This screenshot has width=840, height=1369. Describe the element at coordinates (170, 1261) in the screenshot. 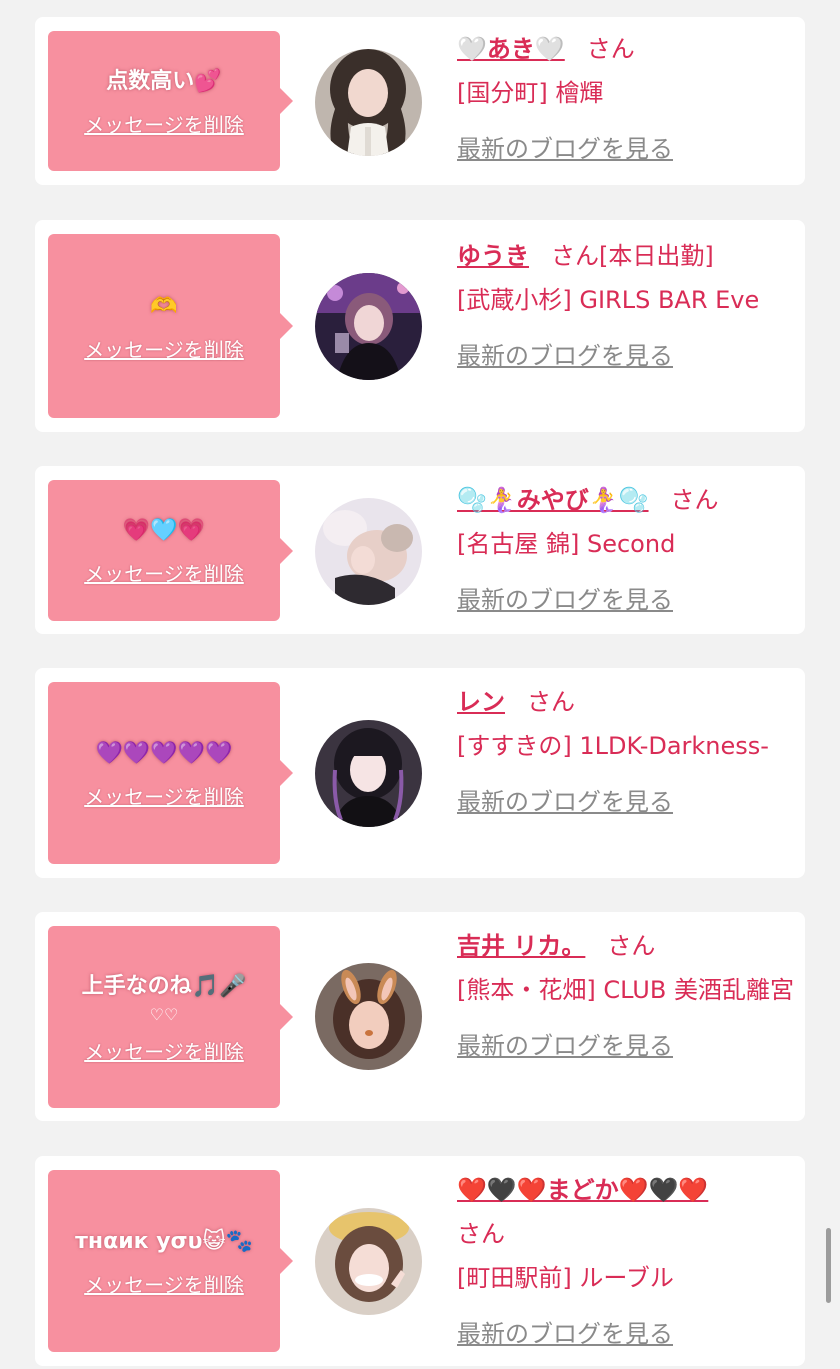

I see `message-bubble: тнαик уσυ😺🐾 メッセージを削除` at that location.